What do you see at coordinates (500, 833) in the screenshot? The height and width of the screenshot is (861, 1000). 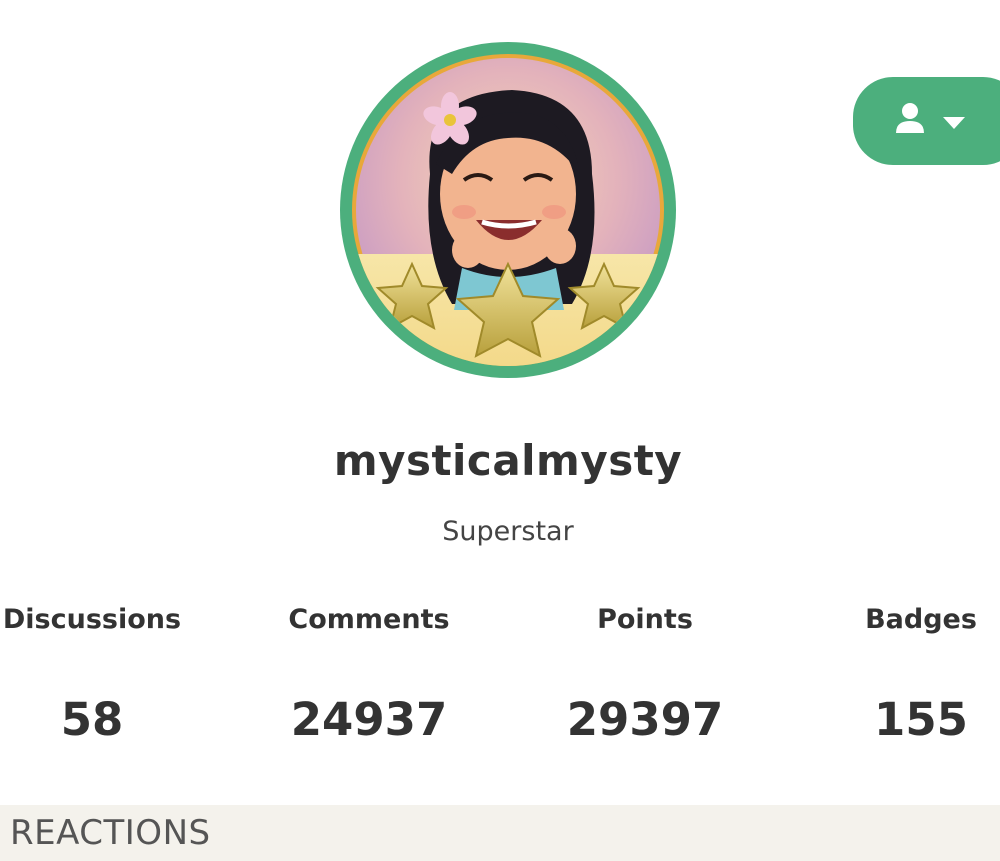 I see `reactions-section-header: REACTIONS` at bounding box center [500, 833].